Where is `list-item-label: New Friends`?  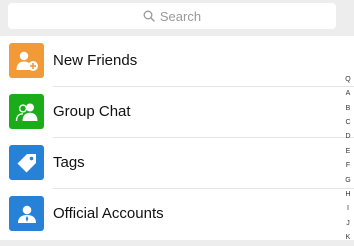
list-item-label: New Friends is located at coordinates (95, 60).